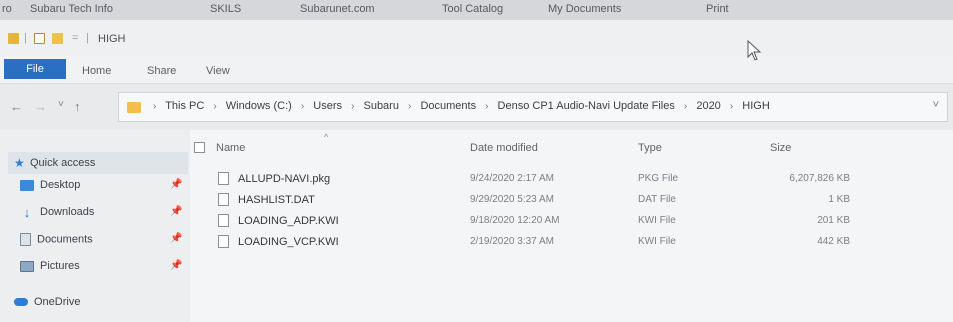  I want to click on column-header-date: Date modified, so click(504, 148).